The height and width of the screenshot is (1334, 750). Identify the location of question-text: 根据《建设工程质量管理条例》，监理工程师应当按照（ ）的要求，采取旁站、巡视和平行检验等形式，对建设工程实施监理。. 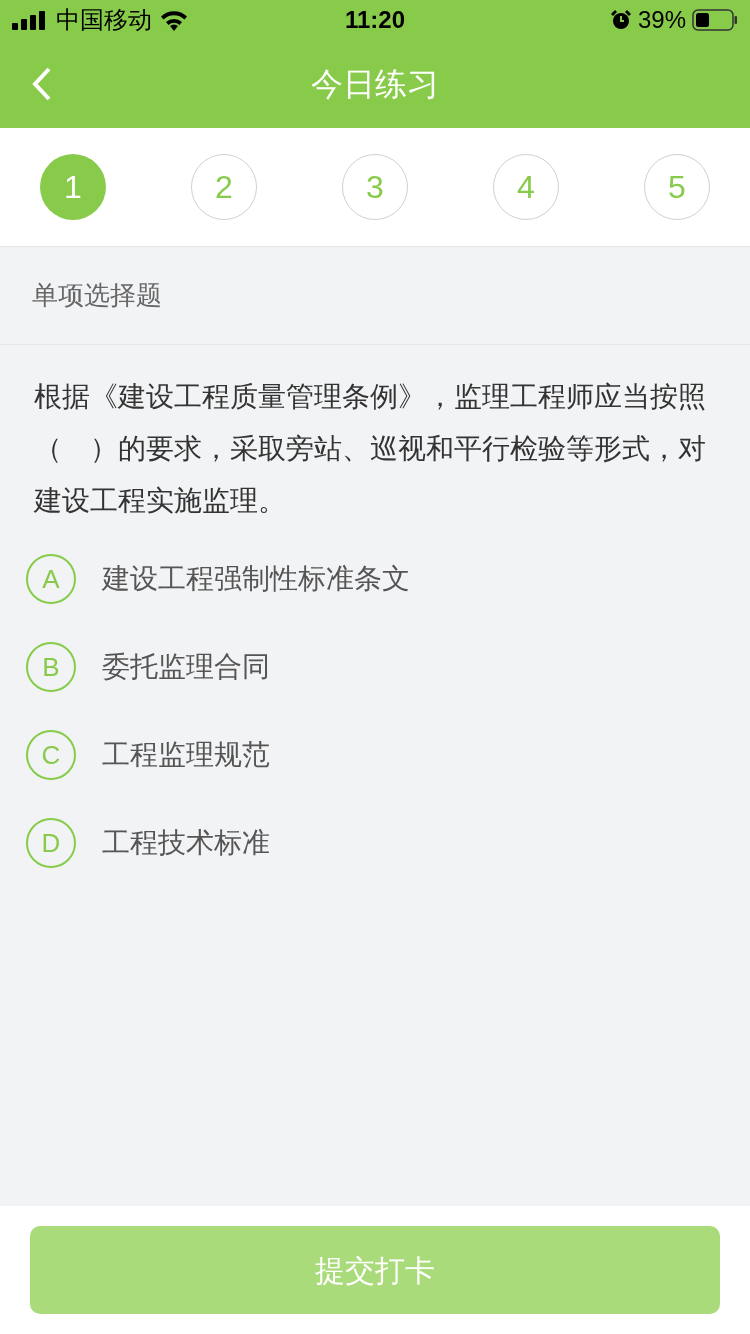
(369, 449).